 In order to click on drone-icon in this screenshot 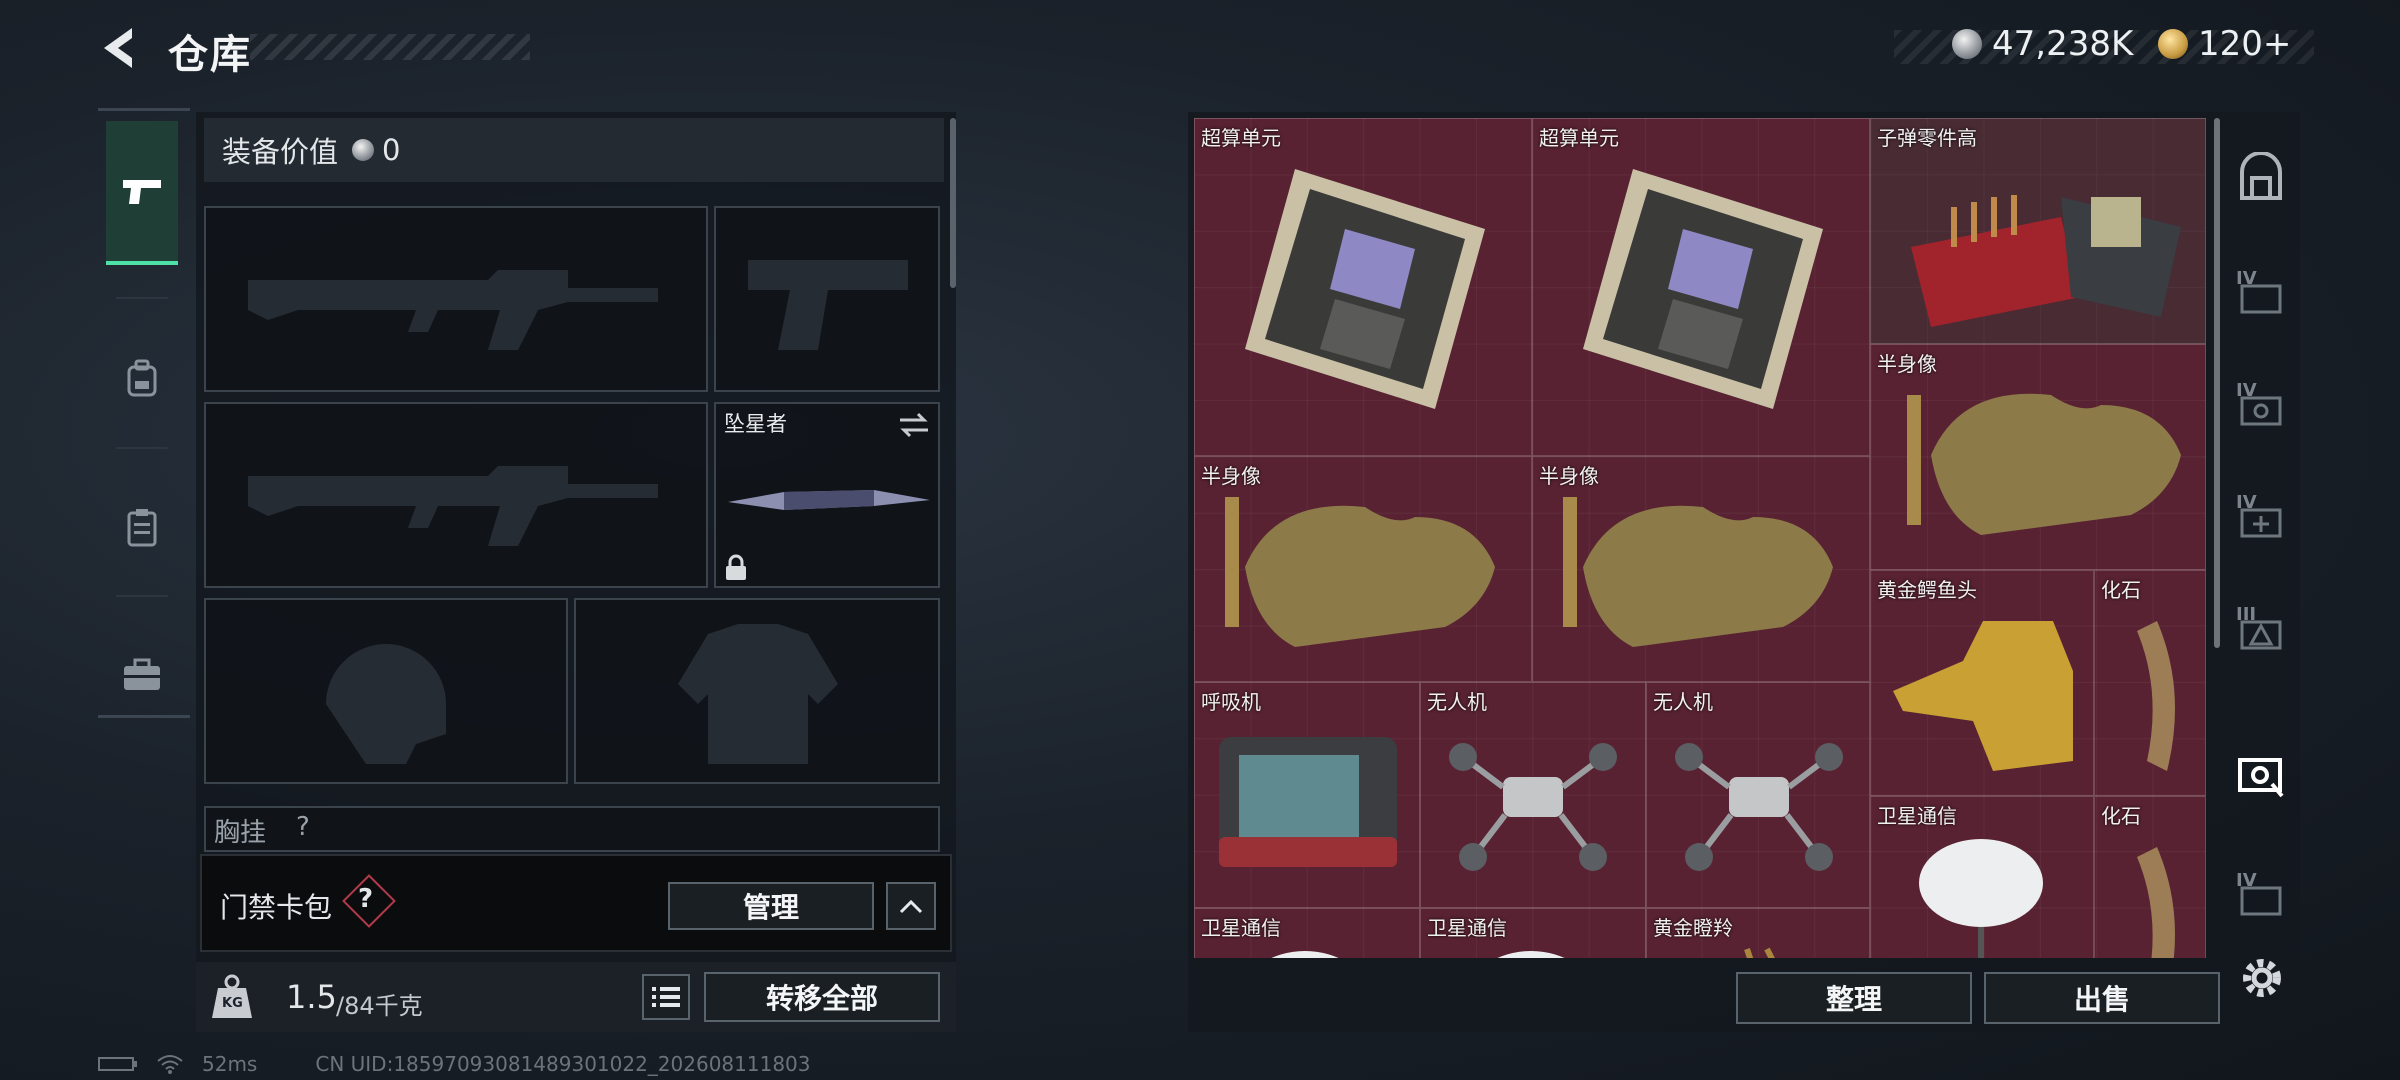, I will do `click(1533, 807)`.